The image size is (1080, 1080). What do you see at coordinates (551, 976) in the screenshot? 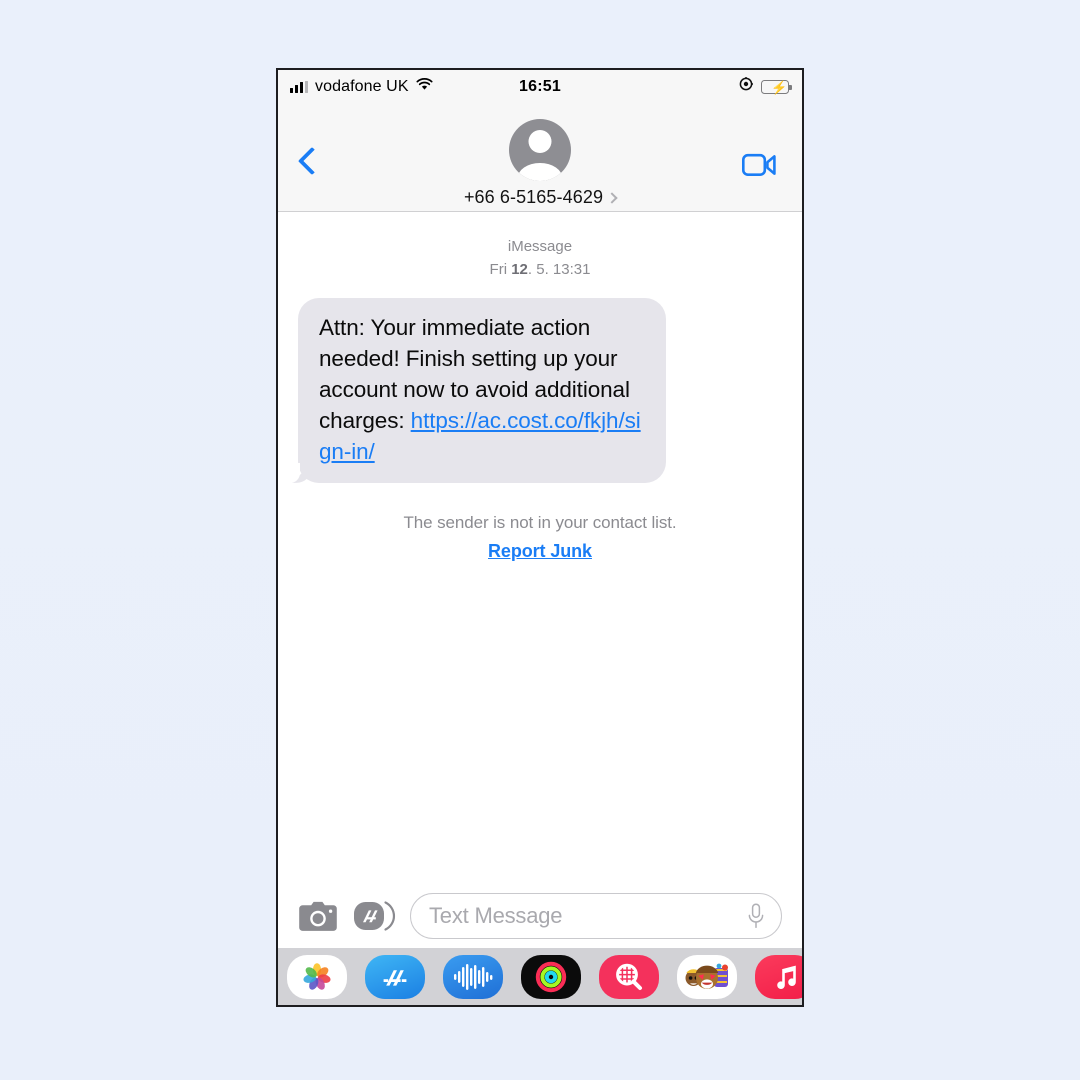
I see `activity-rings-app-icon` at bounding box center [551, 976].